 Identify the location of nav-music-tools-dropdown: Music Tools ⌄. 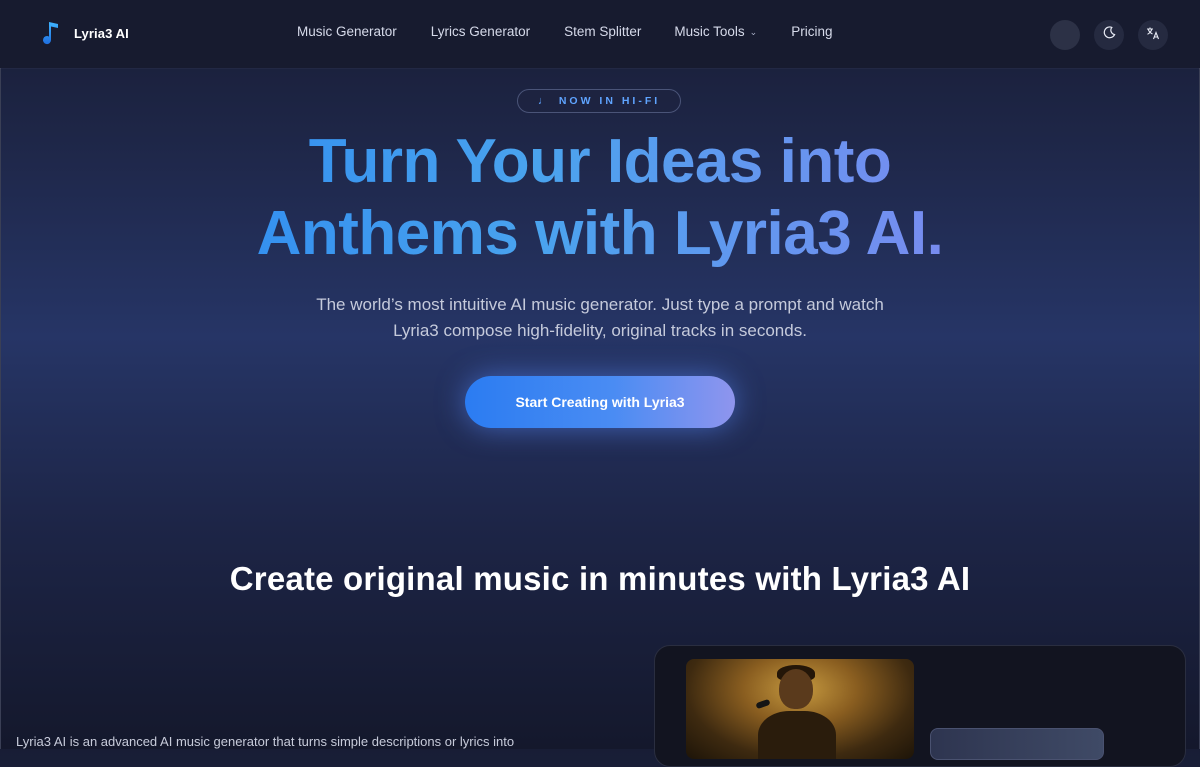
(715, 31).